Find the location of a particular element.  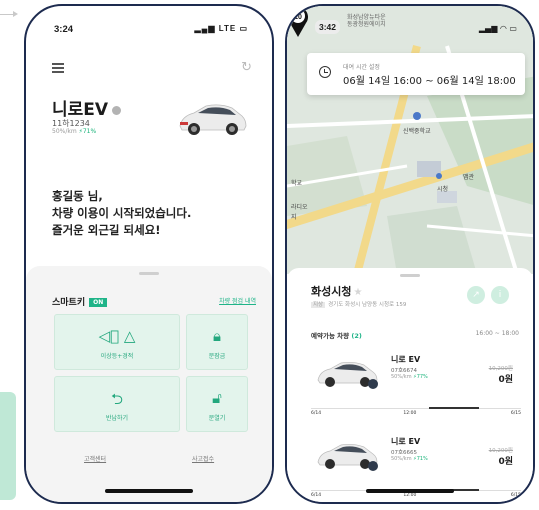

car-meter: 50%/km ⚡71% is located at coordinates (74, 131).